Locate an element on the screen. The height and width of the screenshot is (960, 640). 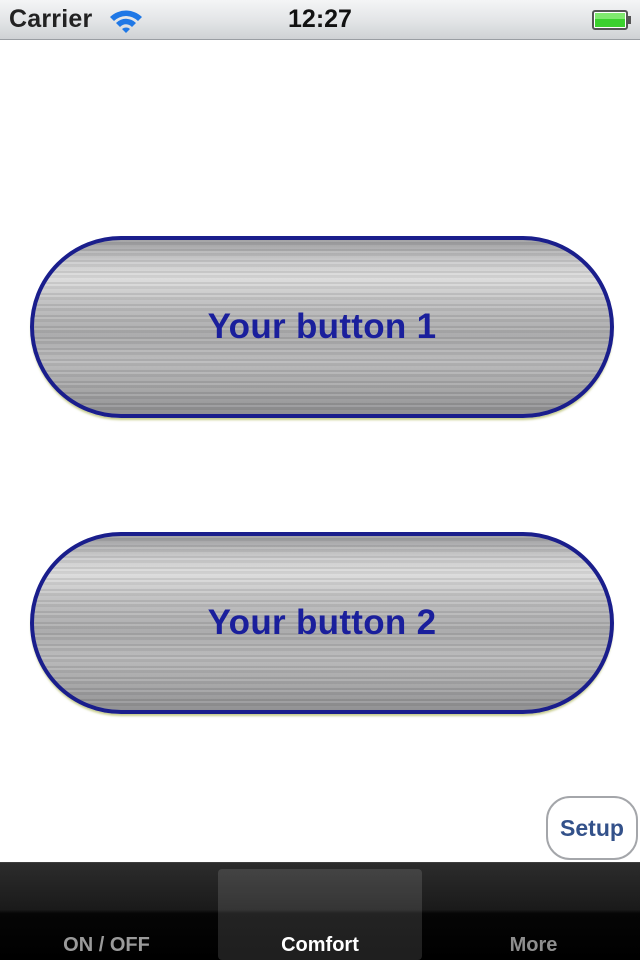
tab-more-label: More is located at coordinates (533, 945).